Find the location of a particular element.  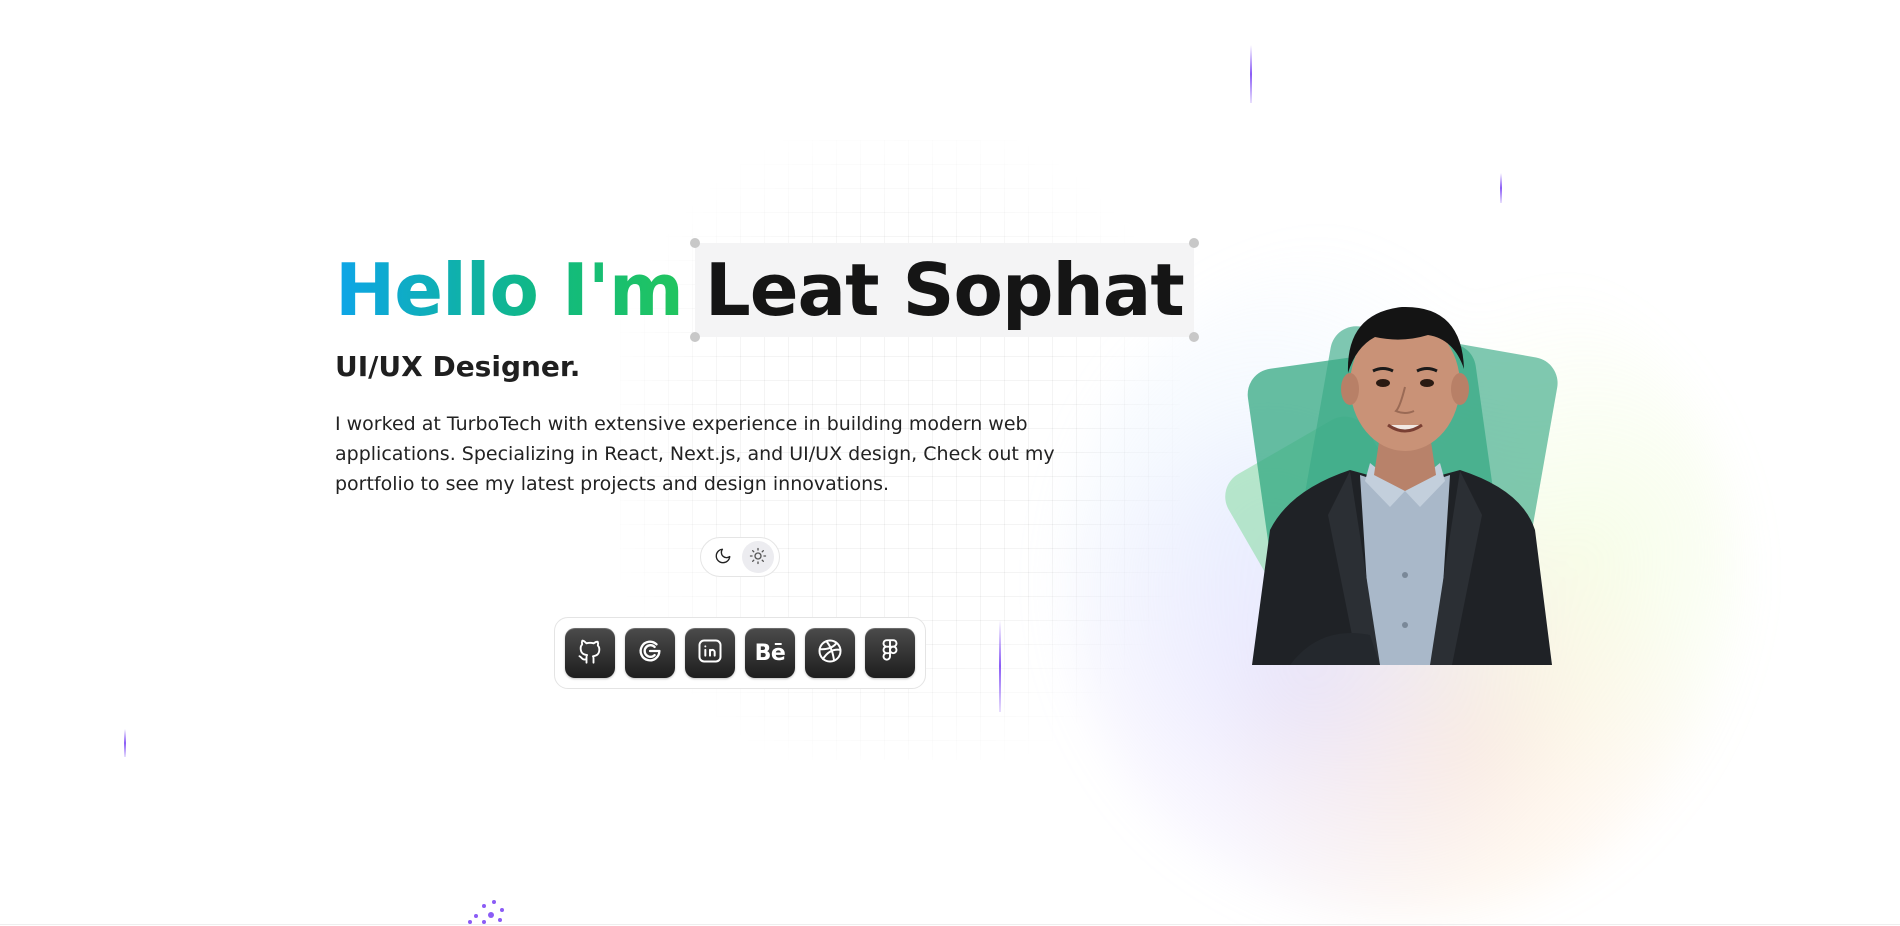

name-text: Leat Sophat is located at coordinates (944, 290).